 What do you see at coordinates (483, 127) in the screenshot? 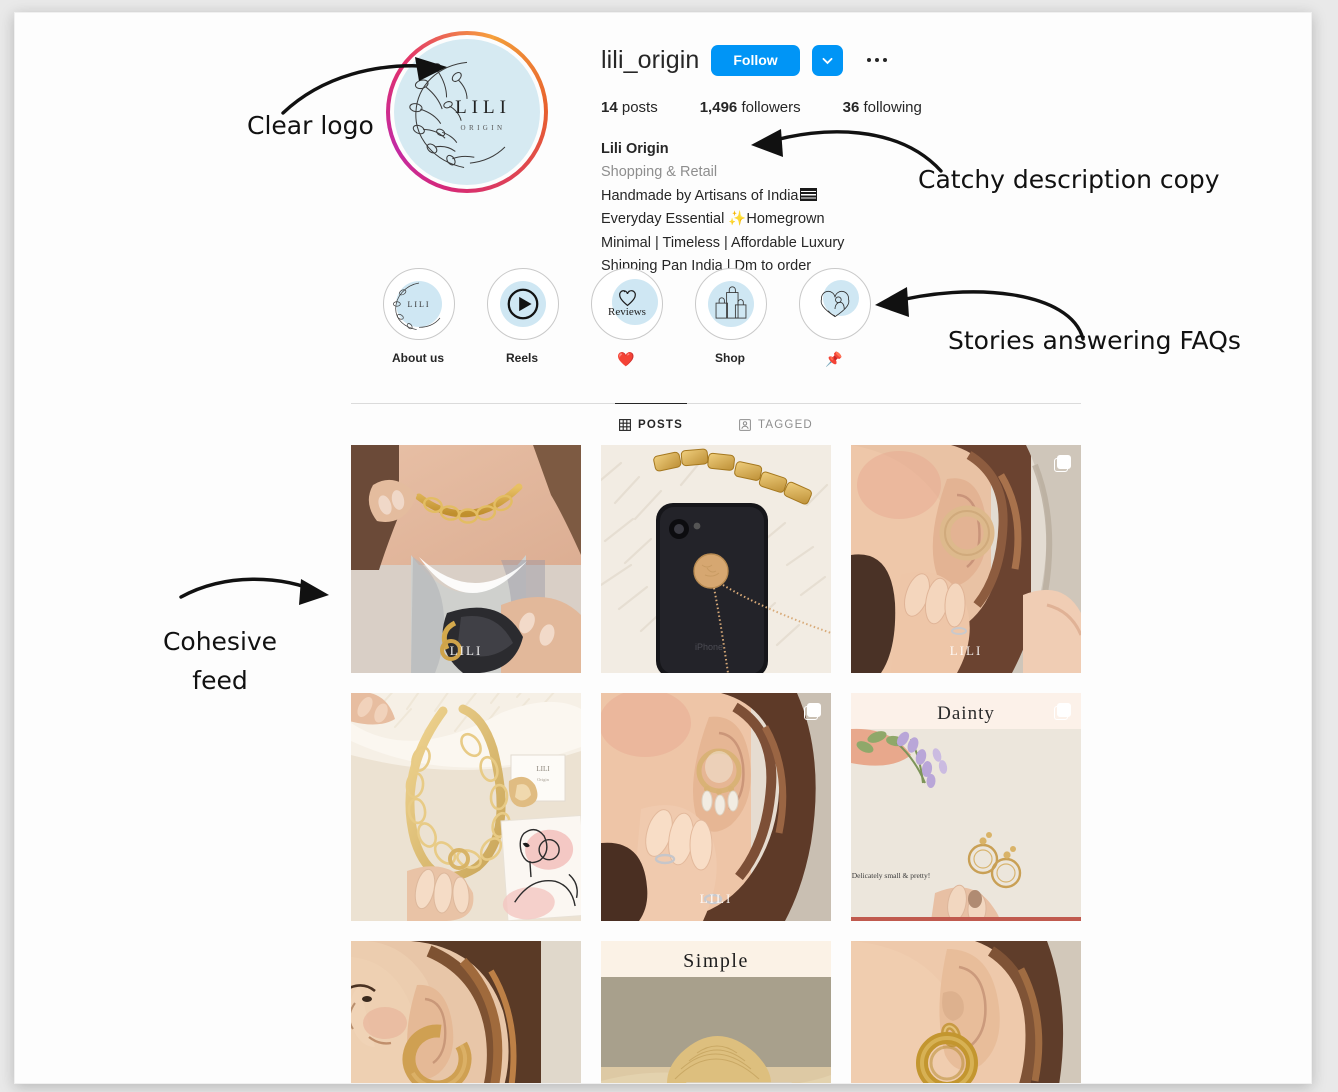
I see `logo-sub: ORIGIN` at bounding box center [483, 127].